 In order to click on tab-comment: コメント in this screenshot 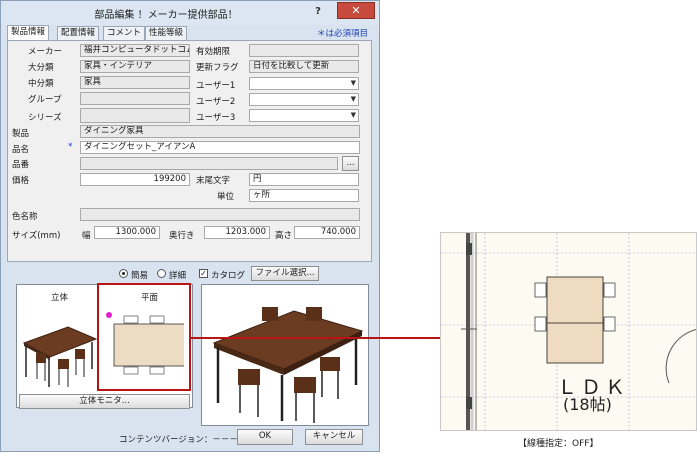, I will do `click(124, 33)`.